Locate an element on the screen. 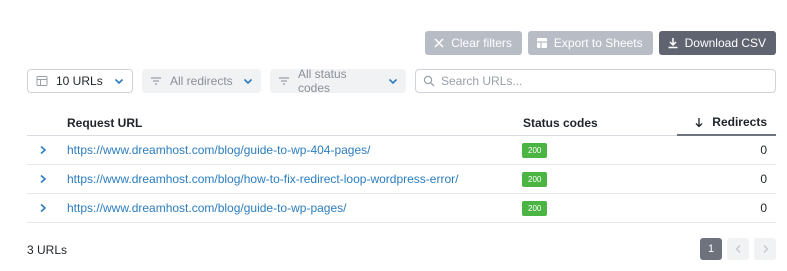 This screenshot has height=271, width=787. filter-bar: 10 URLs All redirects All status codes is located at coordinates (401, 81).